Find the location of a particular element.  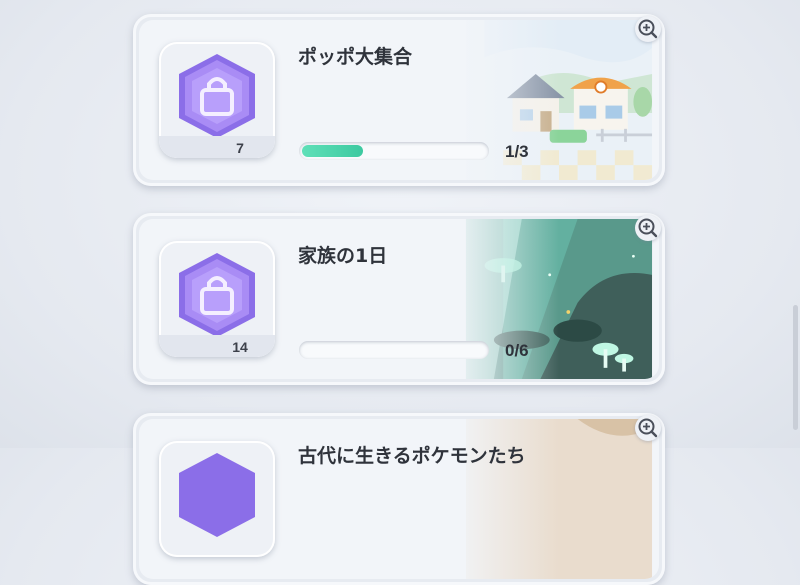

progress-fill is located at coordinates (333, 151).